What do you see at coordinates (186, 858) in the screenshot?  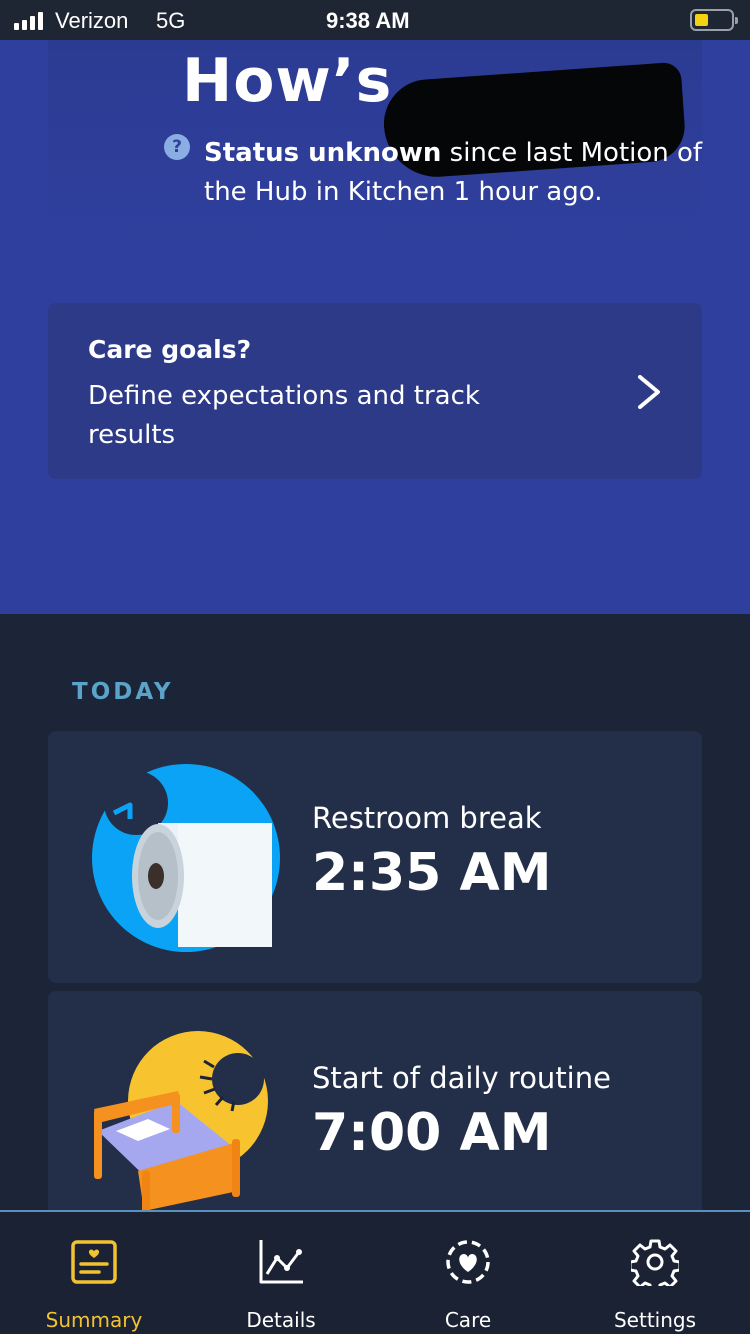 I see `toilet-paper-clock-icon` at bounding box center [186, 858].